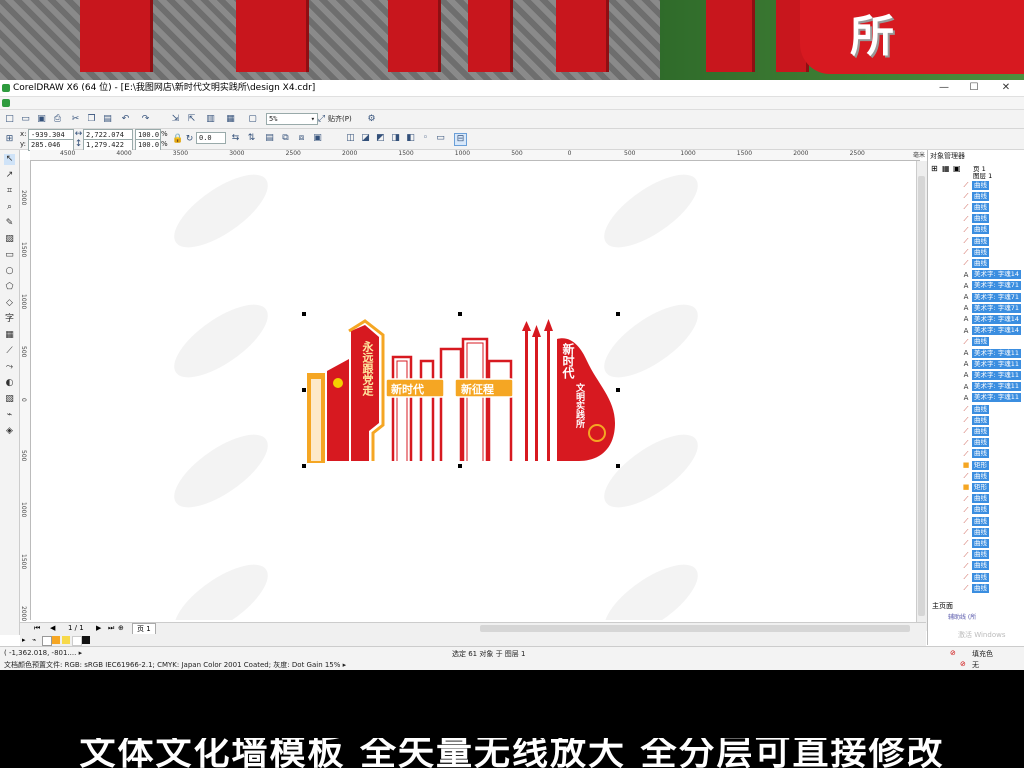 Image resolution: width=1024 pixels, height=768 pixels. I want to click on minimize-button: —, so click(944, 88).